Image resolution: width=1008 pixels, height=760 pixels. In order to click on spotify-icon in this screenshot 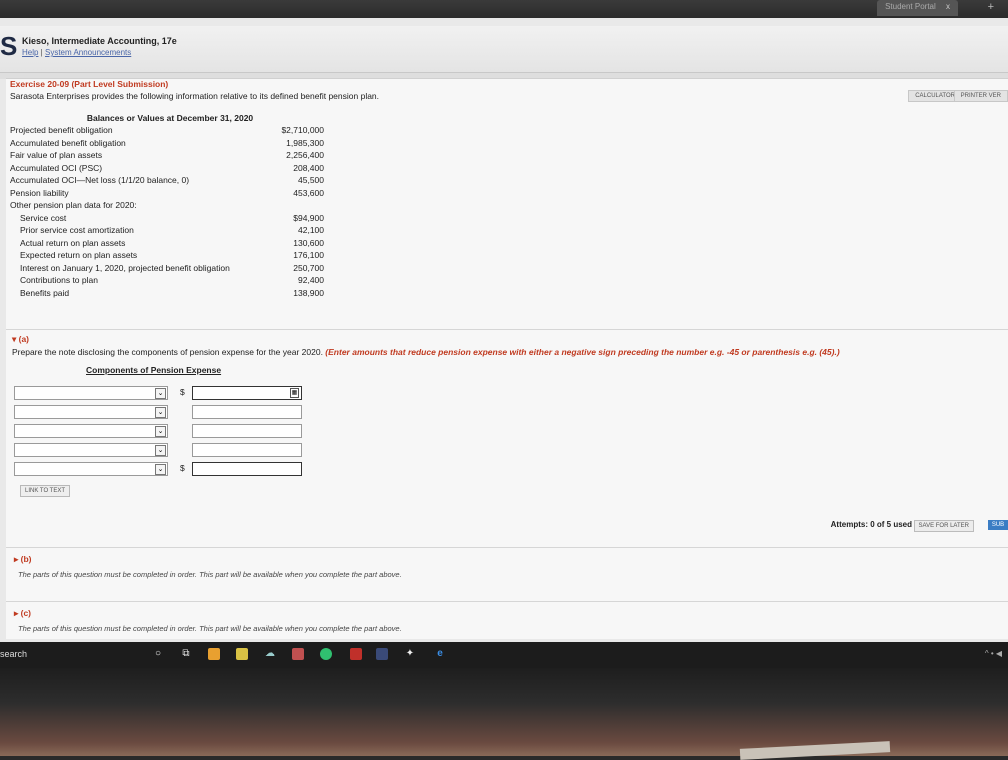, I will do `click(326, 654)`.